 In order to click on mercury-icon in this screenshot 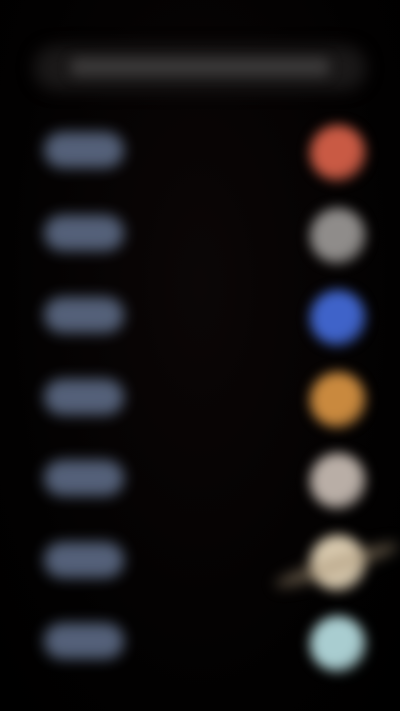, I will do `click(338, 153)`.